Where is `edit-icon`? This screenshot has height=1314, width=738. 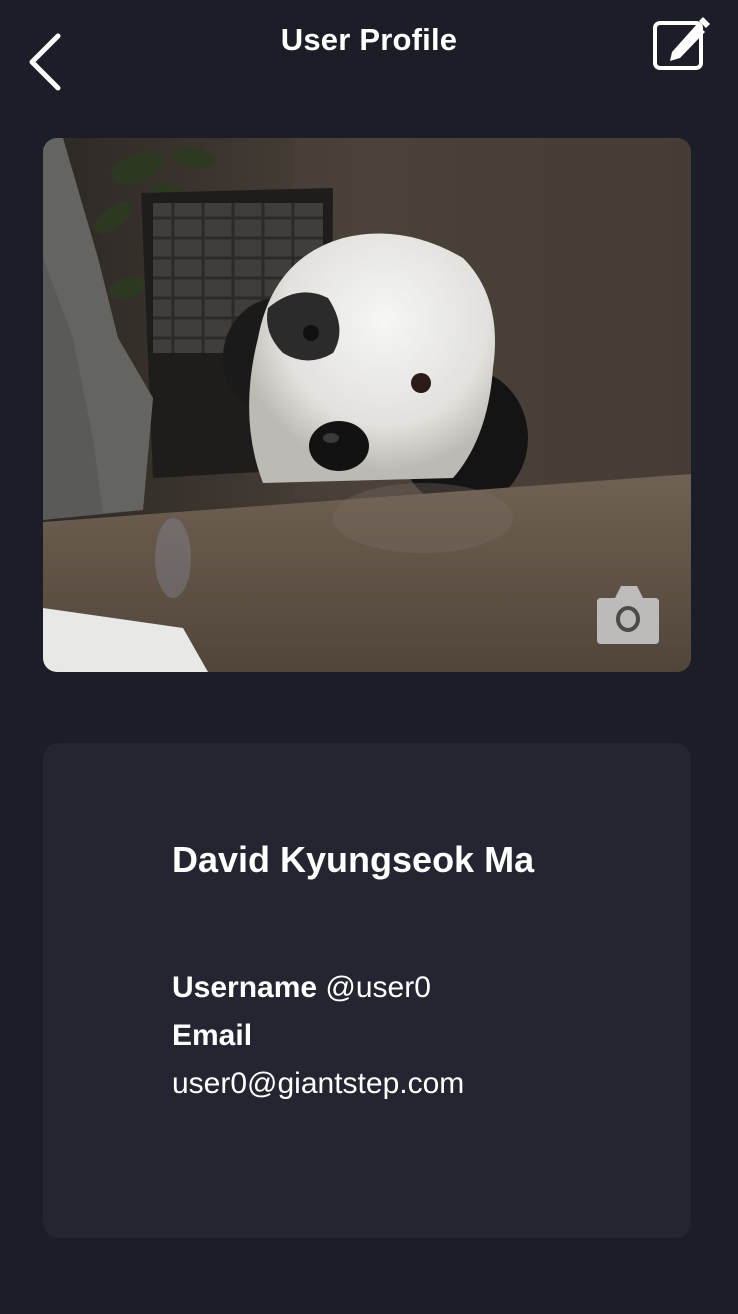
edit-icon is located at coordinates (681, 43).